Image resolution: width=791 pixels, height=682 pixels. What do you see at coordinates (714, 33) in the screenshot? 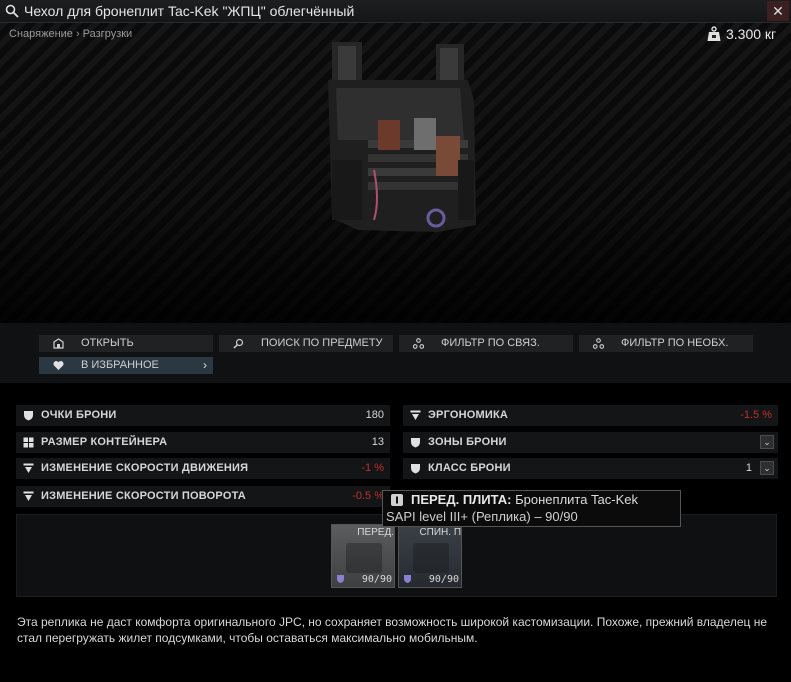
I see `weight-icon` at bounding box center [714, 33].